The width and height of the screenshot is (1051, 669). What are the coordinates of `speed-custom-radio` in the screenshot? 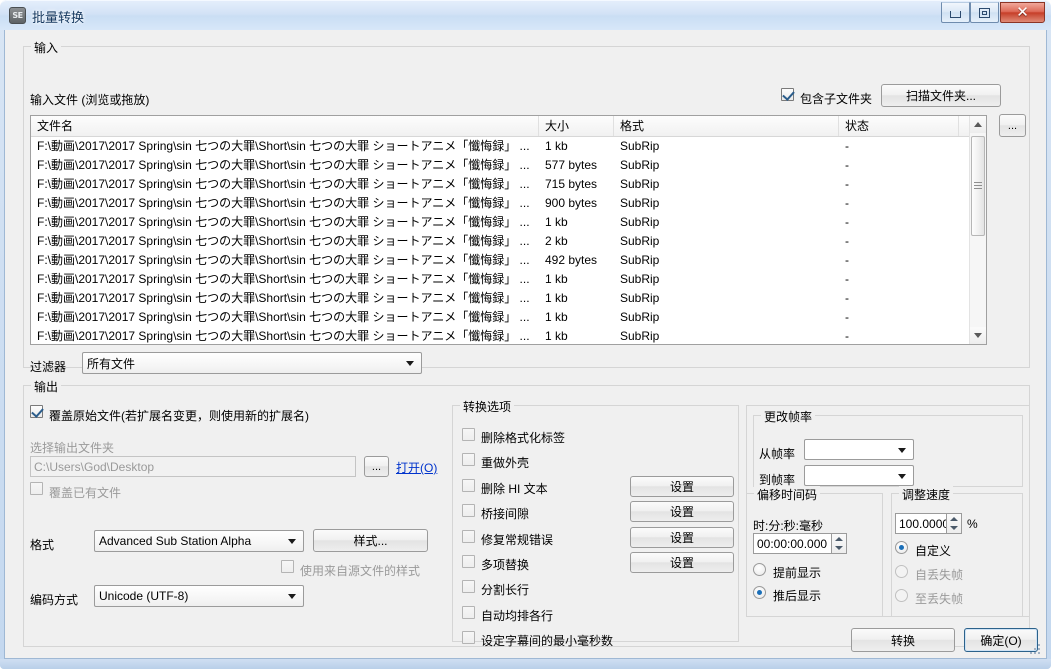 It's located at (901, 547).